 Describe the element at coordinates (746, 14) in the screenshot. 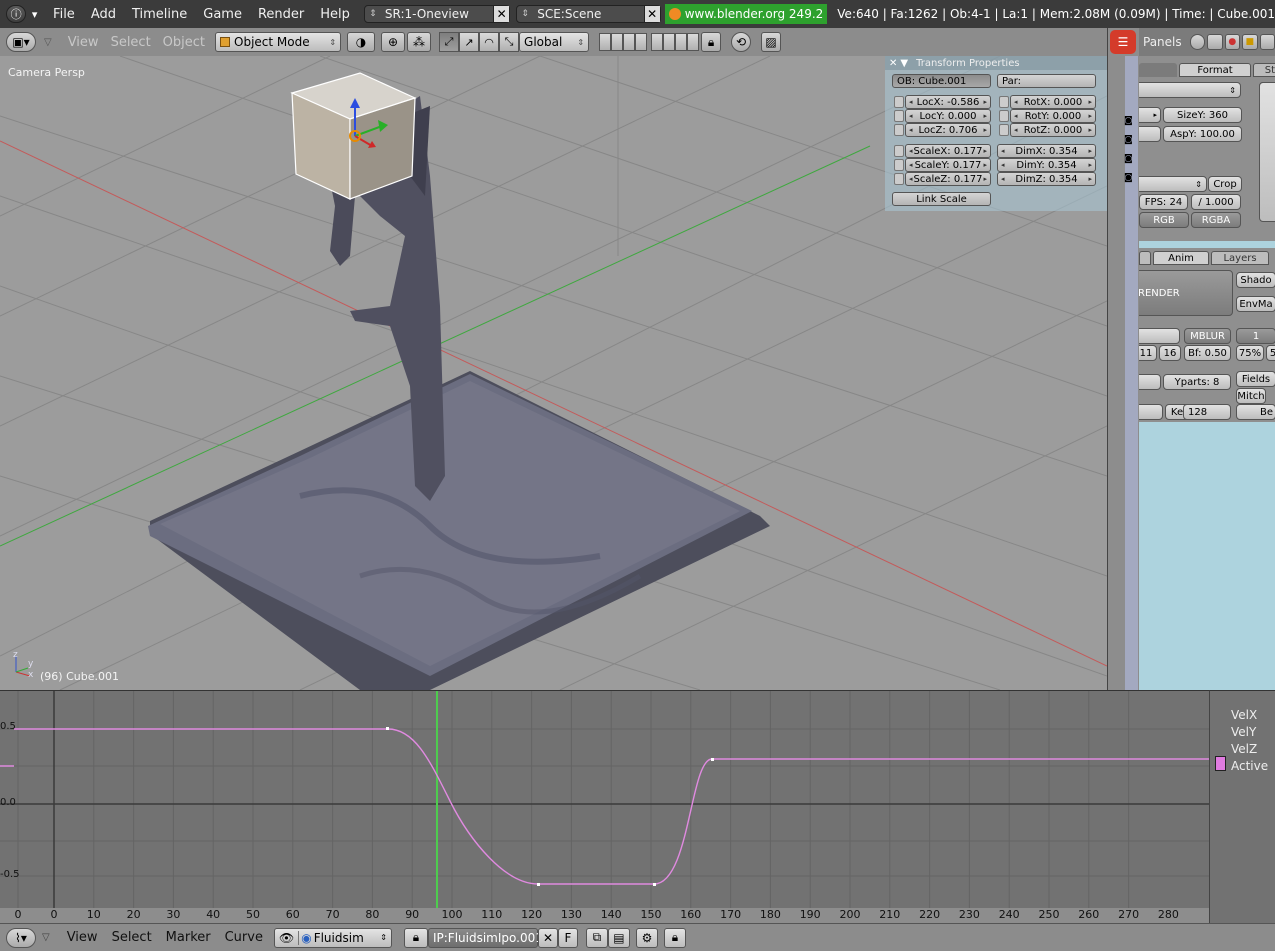

I see `blender-url: www.blender.org 249.2` at that location.